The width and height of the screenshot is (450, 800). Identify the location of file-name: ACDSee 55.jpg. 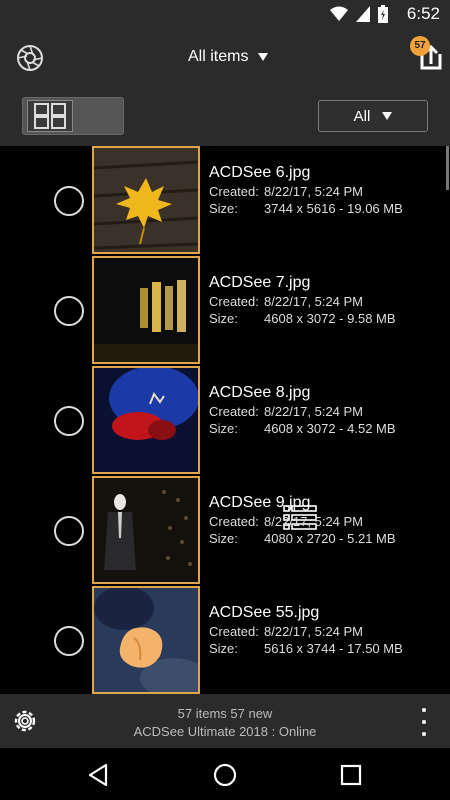
(264, 612).